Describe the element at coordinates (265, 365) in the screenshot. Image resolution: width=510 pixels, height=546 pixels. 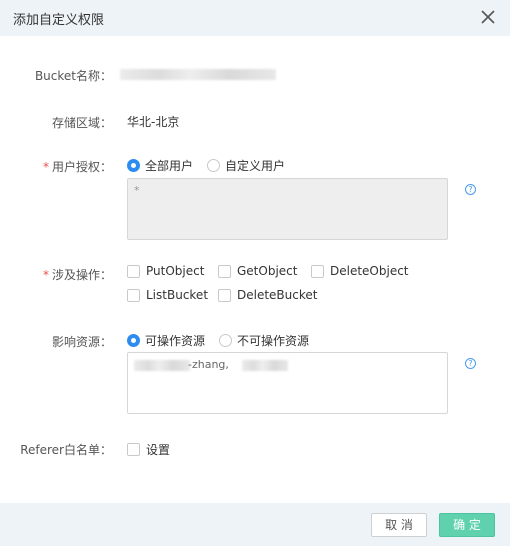
I see `resource-path-redacted-end` at that location.